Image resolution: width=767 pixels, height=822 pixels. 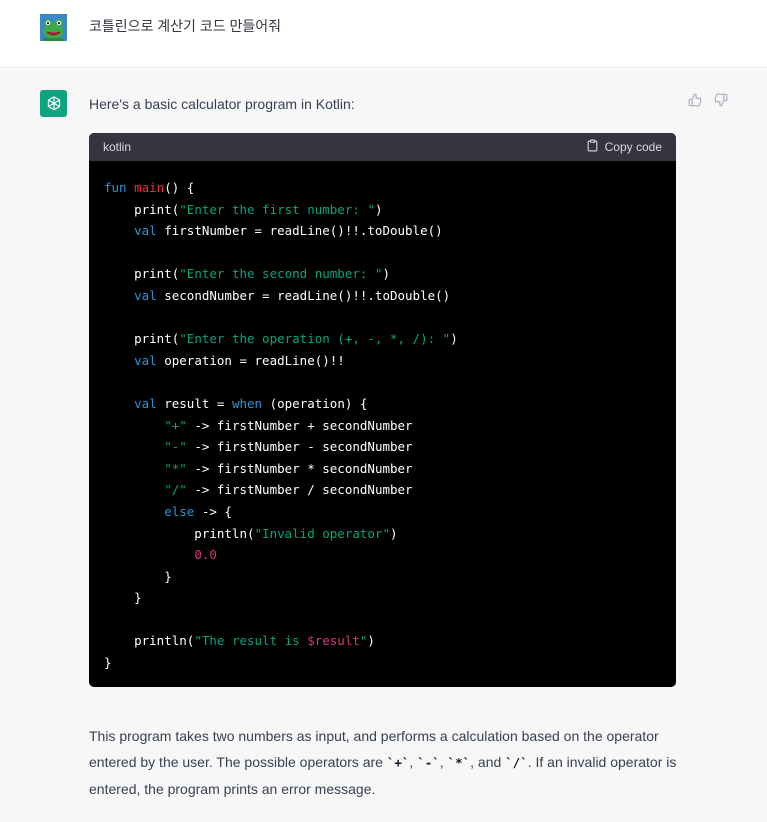 What do you see at coordinates (382, 641) in the screenshot?
I see `code-line: println("The result is $result")` at bounding box center [382, 641].